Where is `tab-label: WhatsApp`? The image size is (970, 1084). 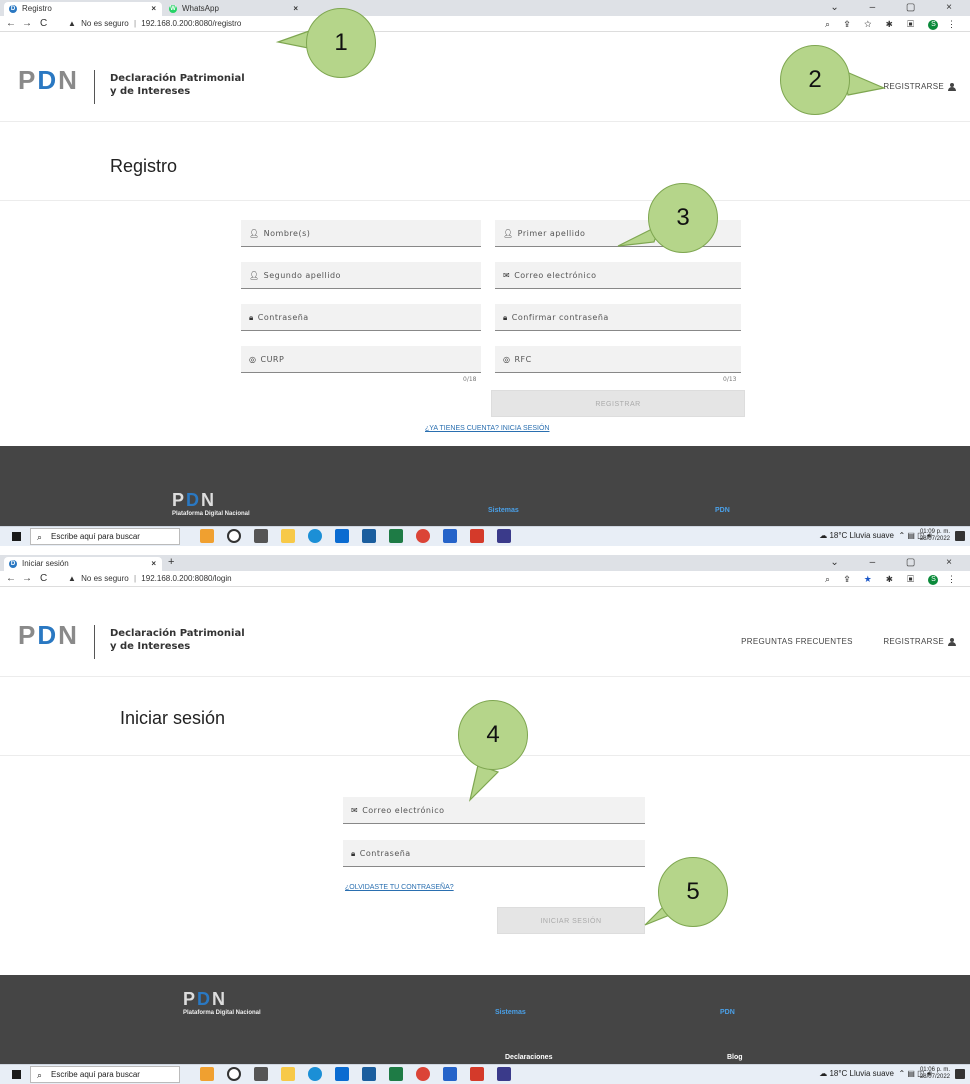
tab-label: WhatsApp is located at coordinates (200, 8).